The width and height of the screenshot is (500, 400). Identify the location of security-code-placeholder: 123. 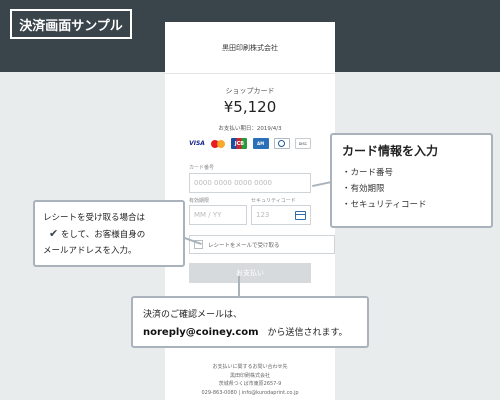
(263, 215).